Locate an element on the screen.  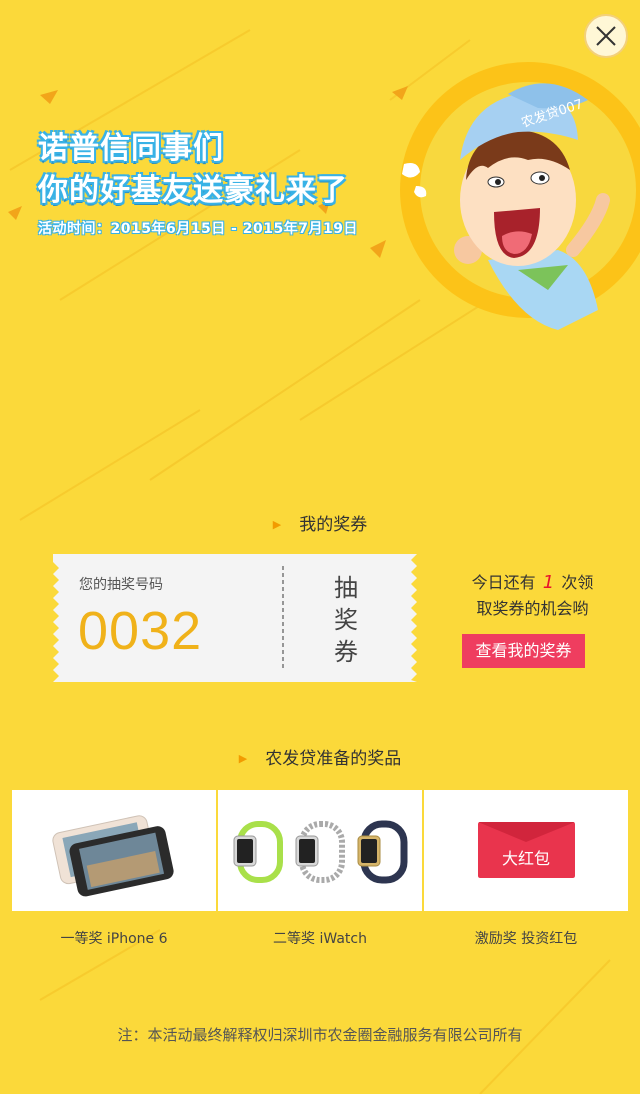
close-button is located at coordinates (606, 36).